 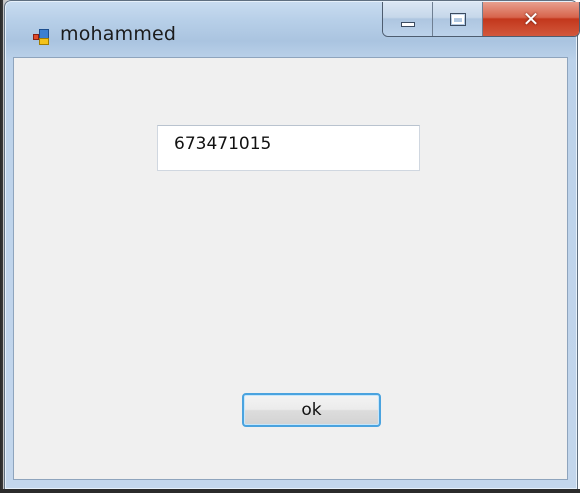 What do you see at coordinates (41, 37) in the screenshot?
I see `app-window-icon` at bounding box center [41, 37].